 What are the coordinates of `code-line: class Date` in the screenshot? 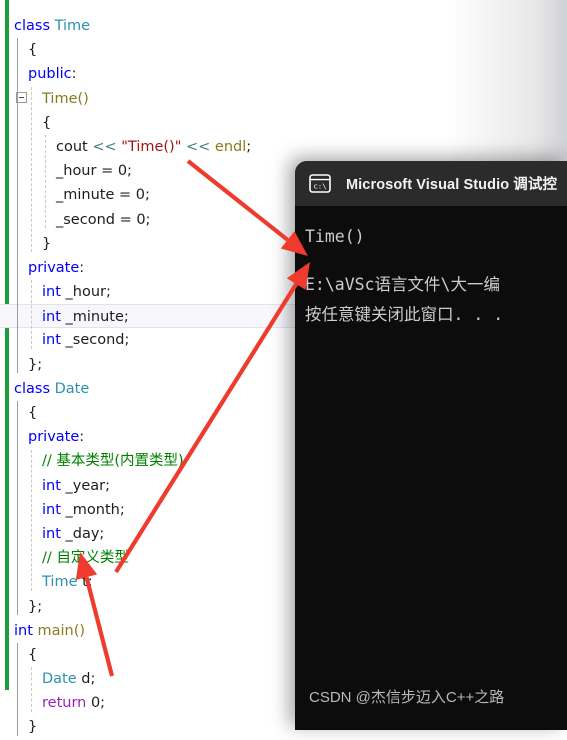 It's located at (150, 389).